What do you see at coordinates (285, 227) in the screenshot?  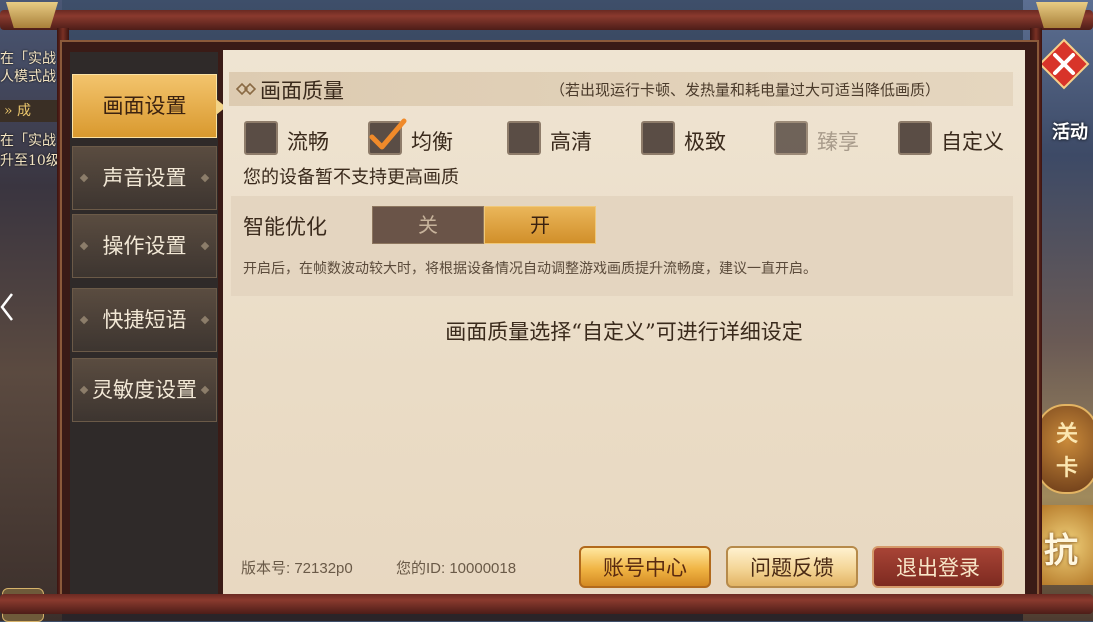 I see `smart-optimize-label: 智能优化` at bounding box center [285, 227].